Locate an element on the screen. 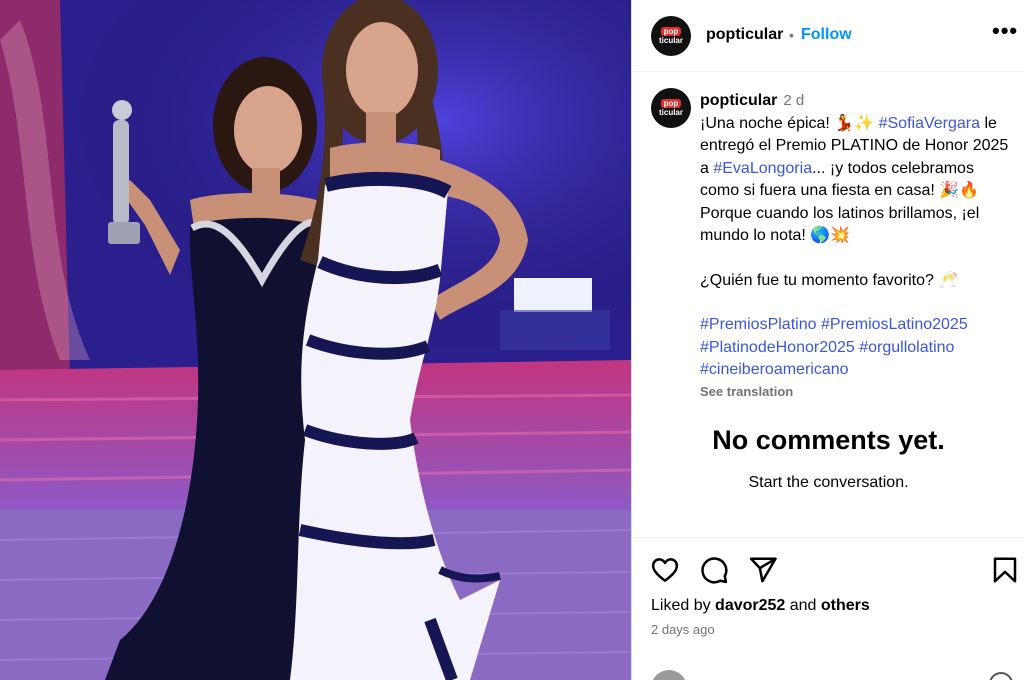  liked-by-mid: and is located at coordinates (803, 605).